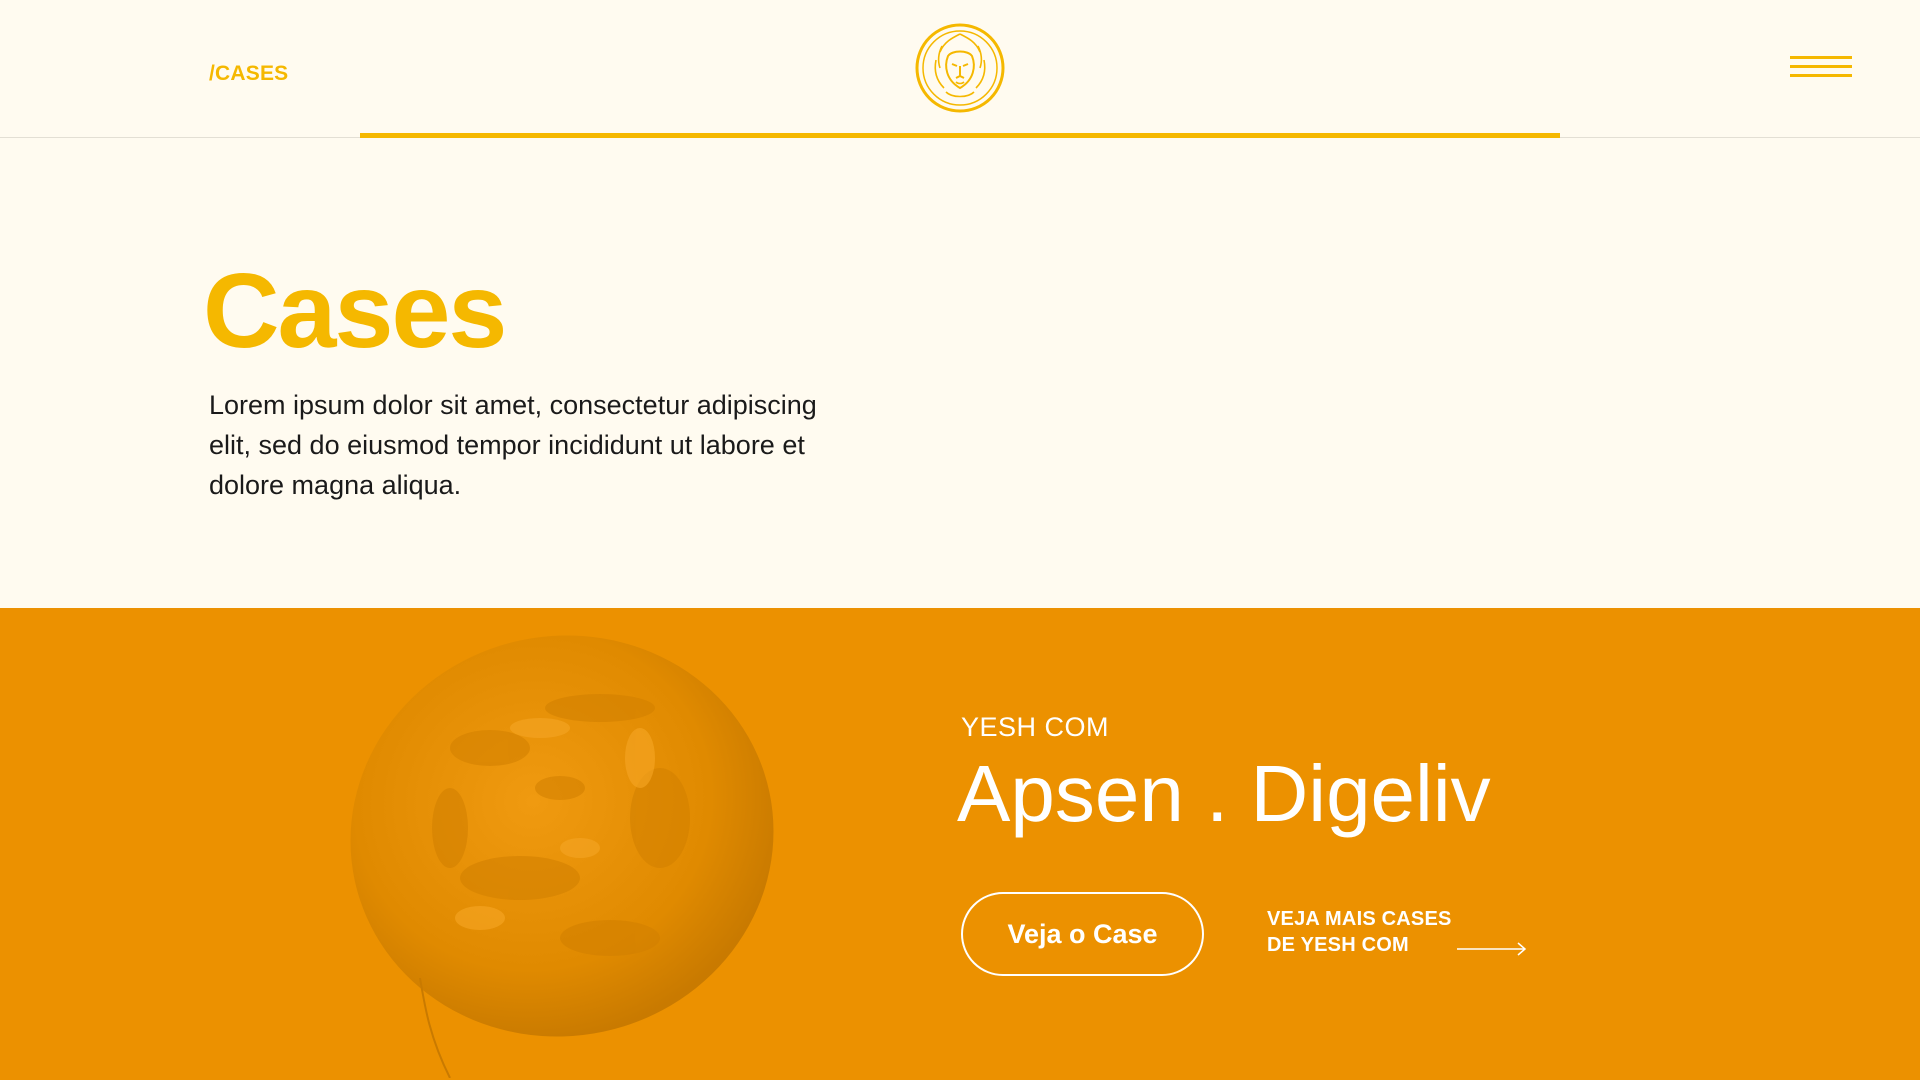  What do you see at coordinates (1359, 919) in the screenshot?
I see `more-cases-label-line1: VEJA MAIS CASES` at bounding box center [1359, 919].